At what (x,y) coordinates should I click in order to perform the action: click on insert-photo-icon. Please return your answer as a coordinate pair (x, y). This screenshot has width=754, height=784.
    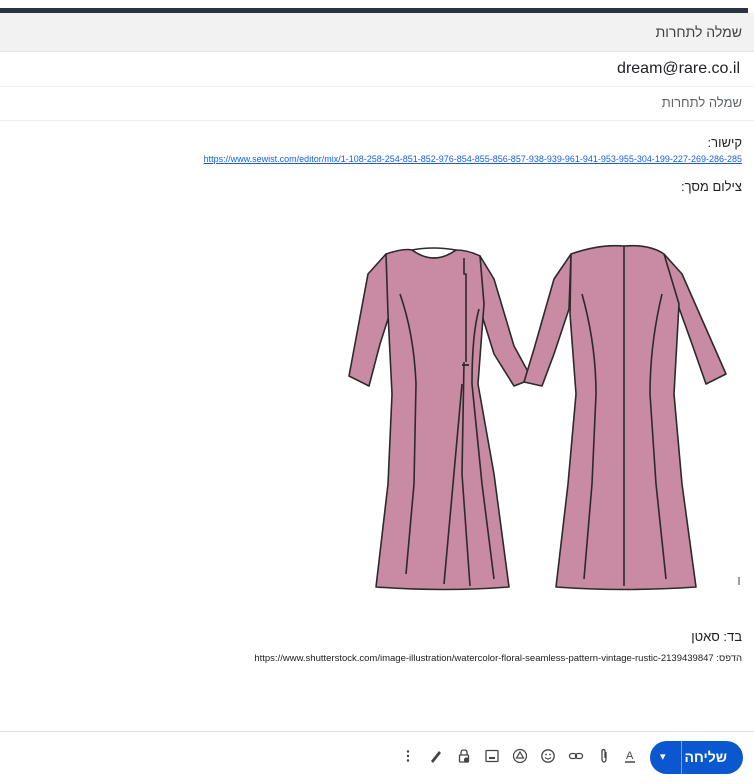
    Looking at the image, I should click on (492, 756).